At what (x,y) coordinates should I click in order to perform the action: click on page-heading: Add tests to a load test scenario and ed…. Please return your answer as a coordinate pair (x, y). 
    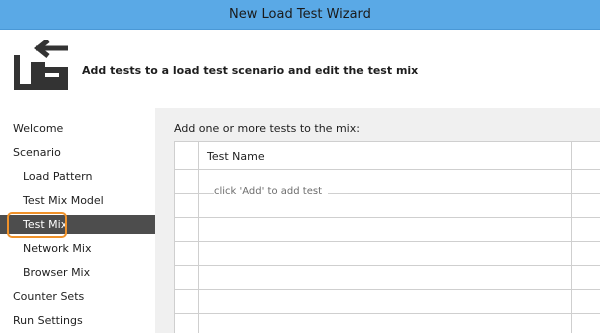
    Looking at the image, I should click on (250, 70).